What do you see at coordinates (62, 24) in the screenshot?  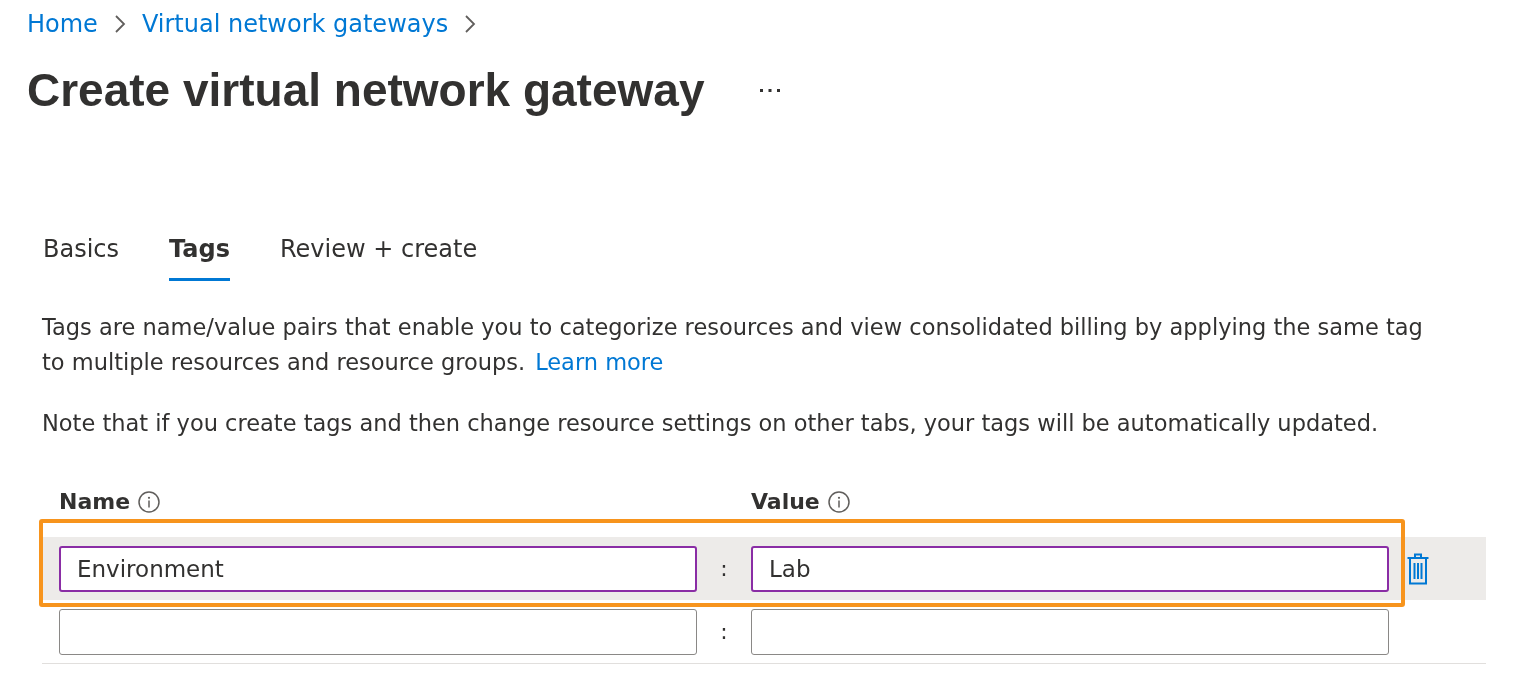 I see `breadcrumb-link: Home` at bounding box center [62, 24].